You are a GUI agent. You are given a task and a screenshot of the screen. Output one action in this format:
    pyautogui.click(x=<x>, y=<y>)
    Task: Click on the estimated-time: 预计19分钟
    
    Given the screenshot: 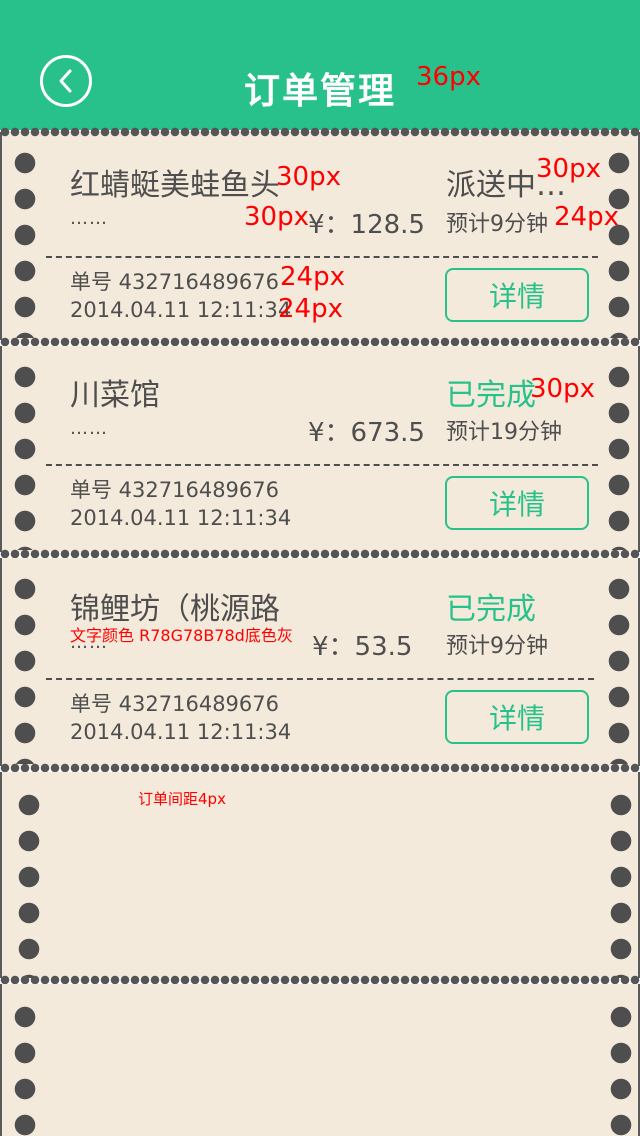 What is the action you would take?
    pyautogui.click(x=504, y=432)
    